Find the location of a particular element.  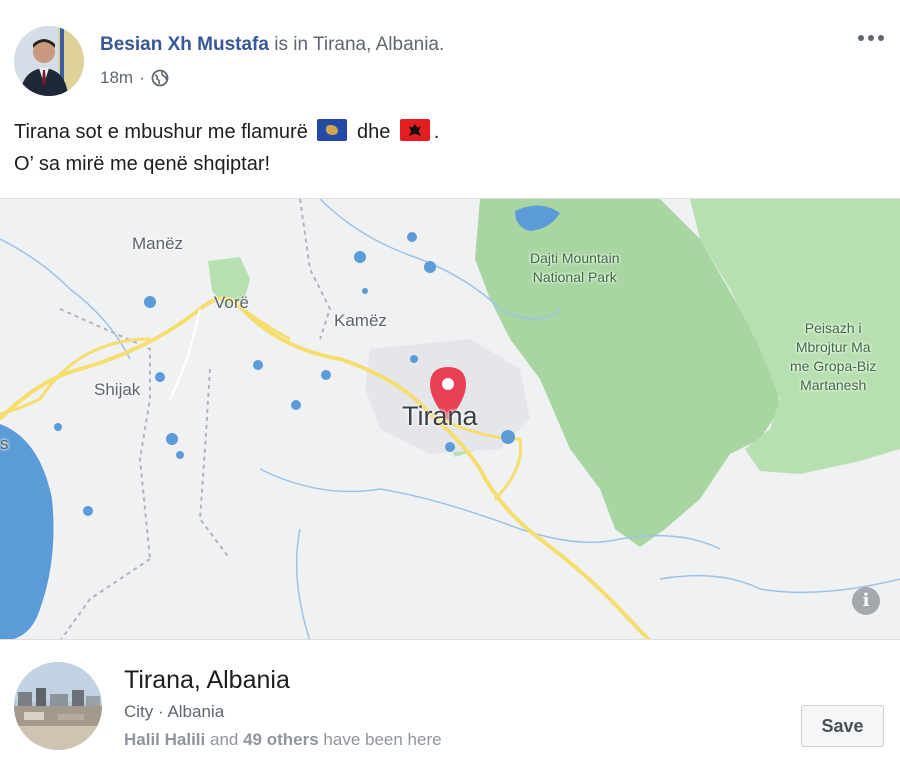

park-label-line: Dajti Mountain is located at coordinates (575, 258).